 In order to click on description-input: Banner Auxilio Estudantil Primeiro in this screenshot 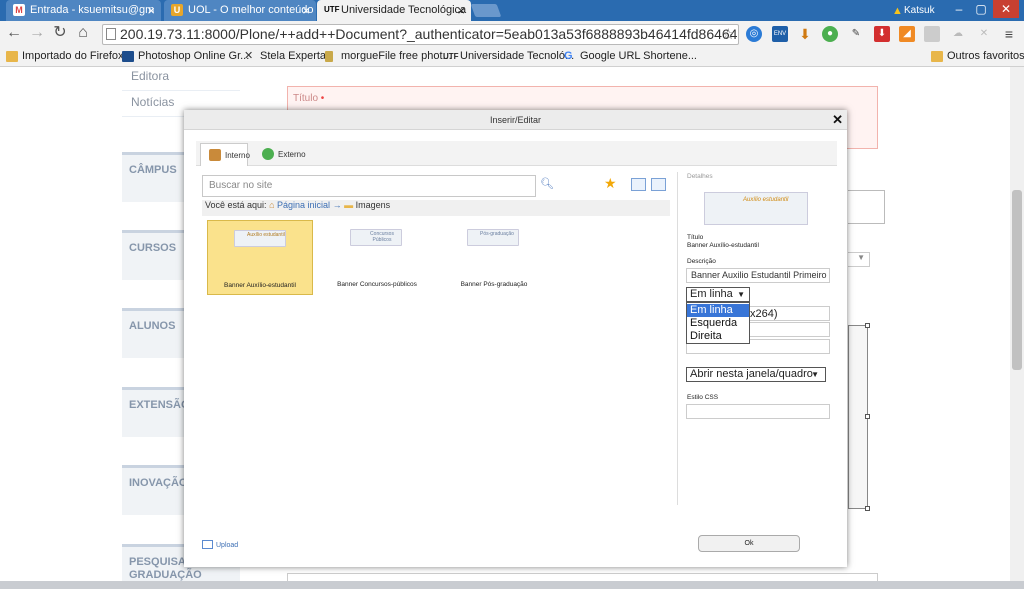, I will do `click(758, 275)`.